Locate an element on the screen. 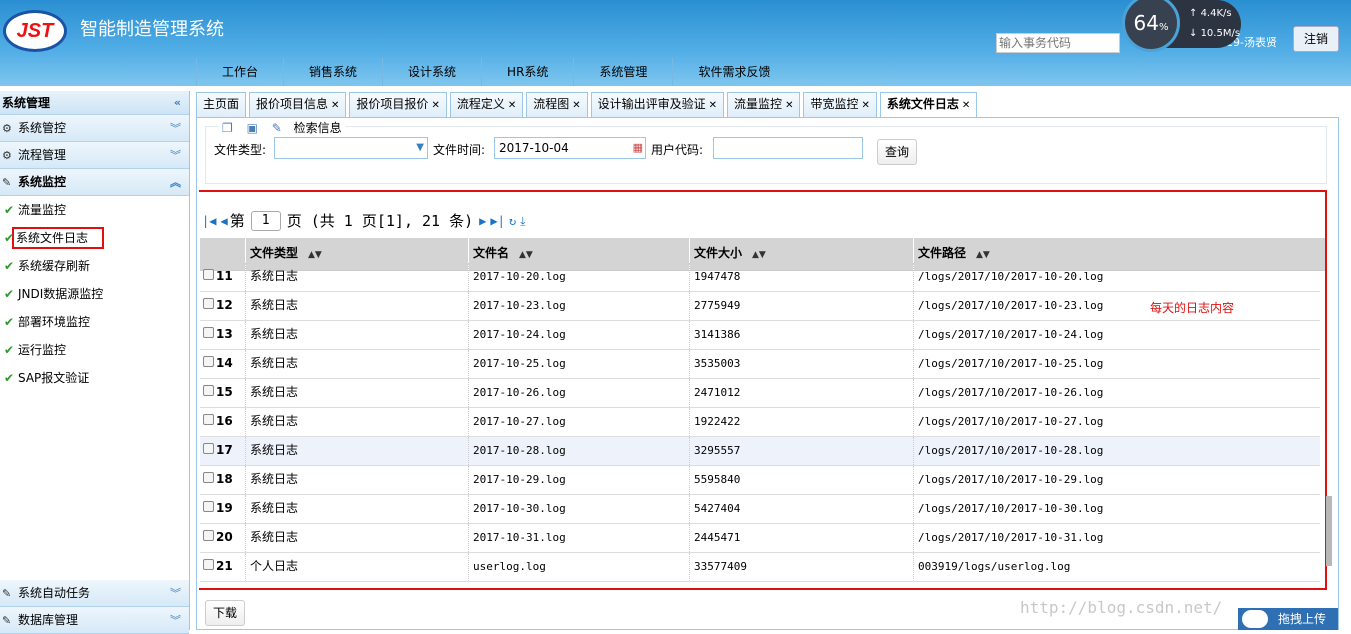 The image size is (1351, 634). logout-button: 注销 is located at coordinates (1316, 39).